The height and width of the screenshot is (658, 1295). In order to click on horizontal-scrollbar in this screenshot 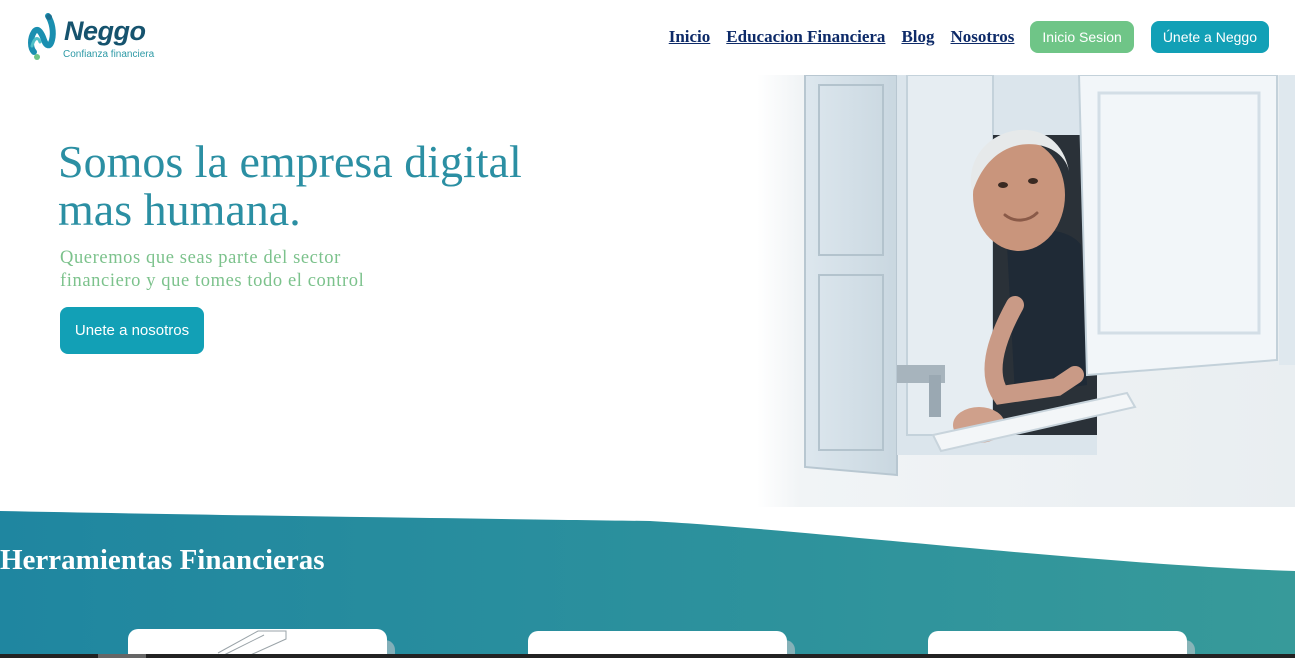, I will do `click(647, 656)`.